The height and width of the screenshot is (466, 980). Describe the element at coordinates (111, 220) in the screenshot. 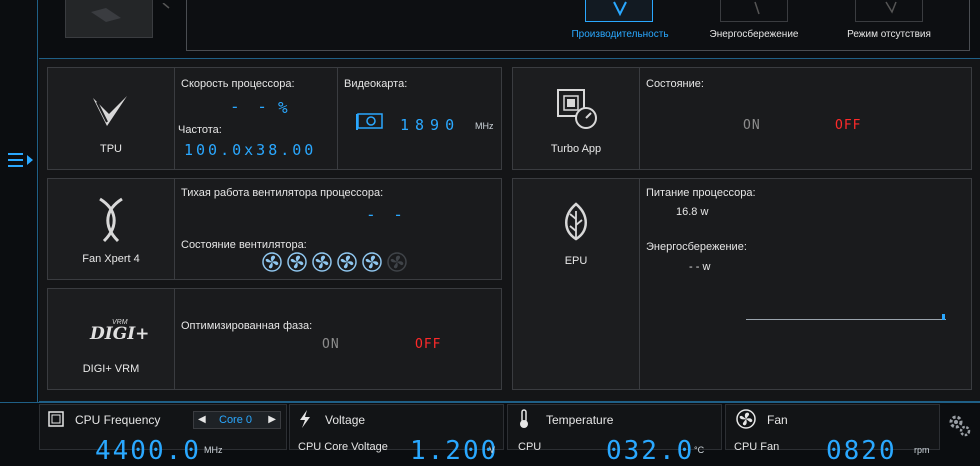

I see `fan-xpert-icon` at that location.